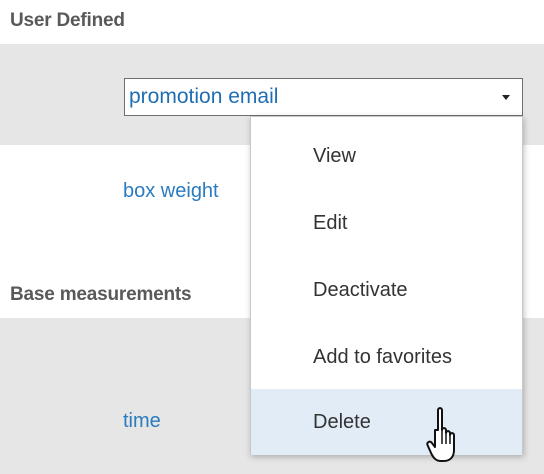  What do you see at coordinates (386, 422) in the screenshot?
I see `menu-item-delete: Delete` at bounding box center [386, 422].